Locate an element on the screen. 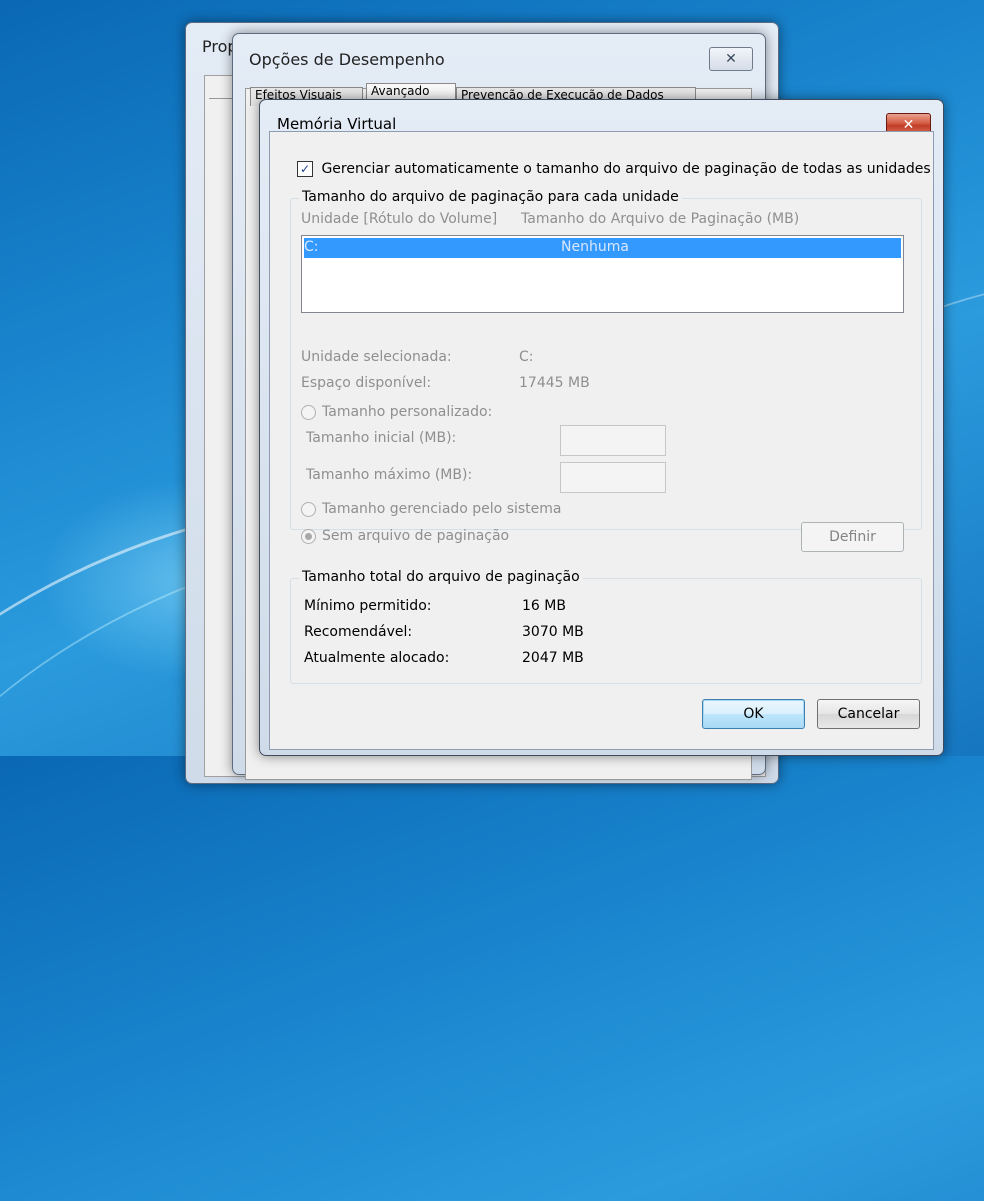  custom-size-option: Tamanho personalizado: is located at coordinates (396, 412).